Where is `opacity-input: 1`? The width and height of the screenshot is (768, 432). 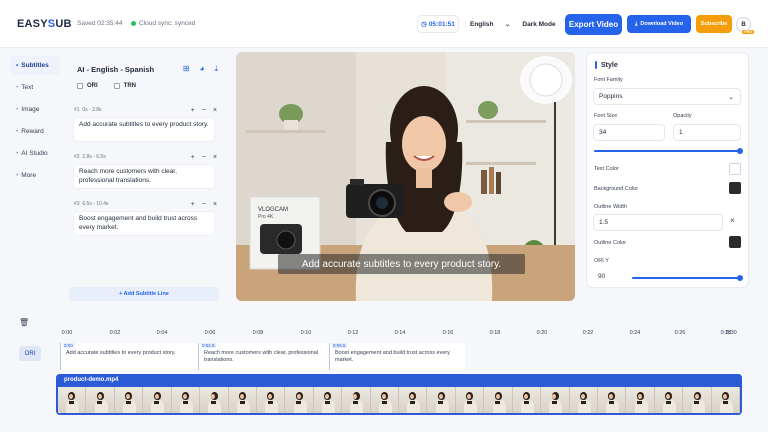
opacity-input: 1 is located at coordinates (707, 132).